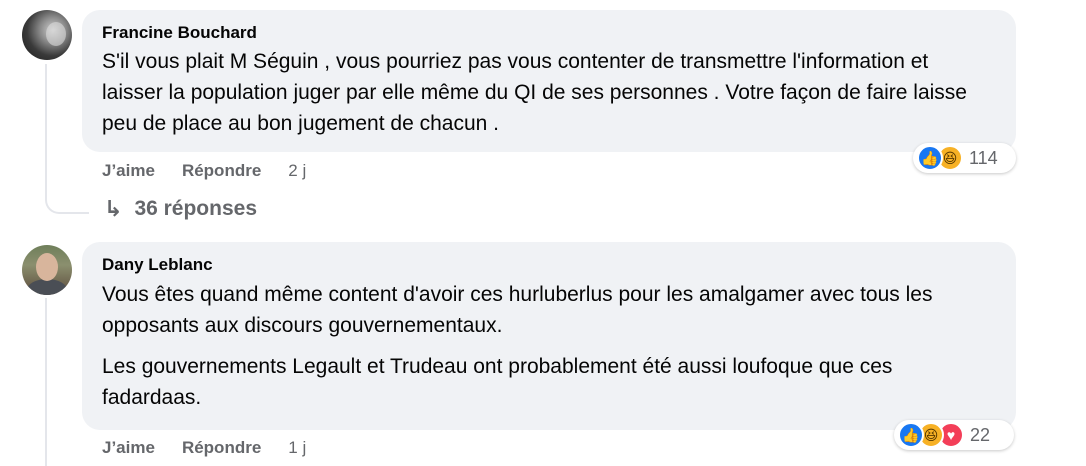  What do you see at coordinates (196, 208) in the screenshot?
I see `replies-label: 36 réponses` at bounding box center [196, 208].